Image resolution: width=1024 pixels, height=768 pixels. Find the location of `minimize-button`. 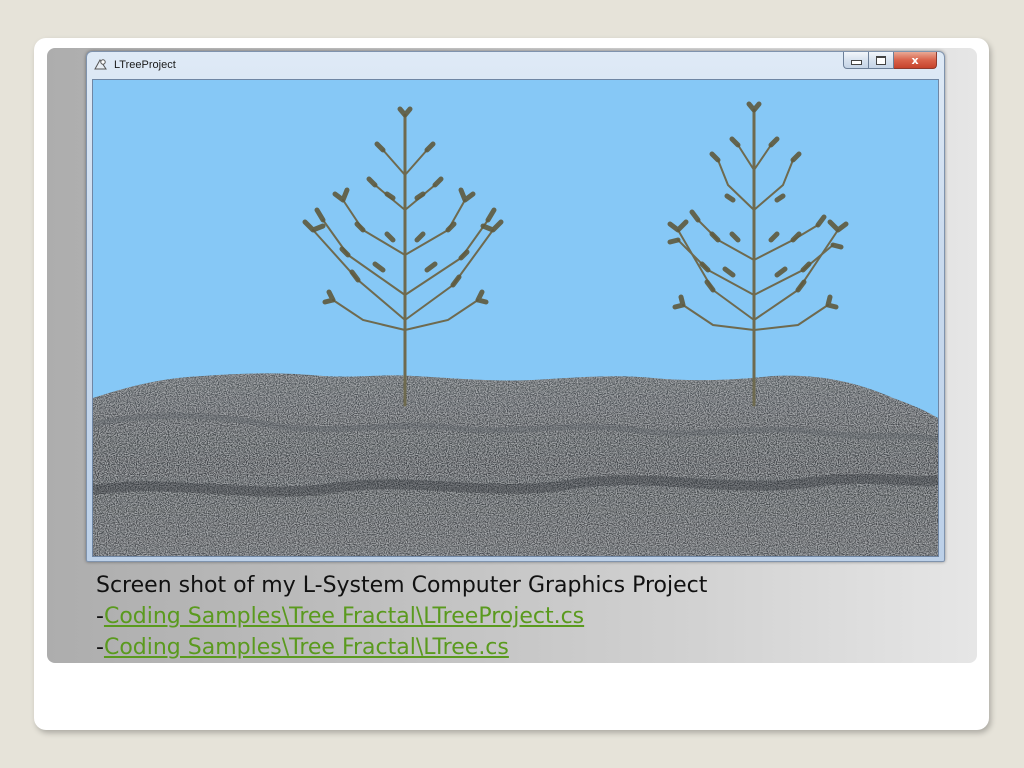

minimize-button is located at coordinates (856, 60).